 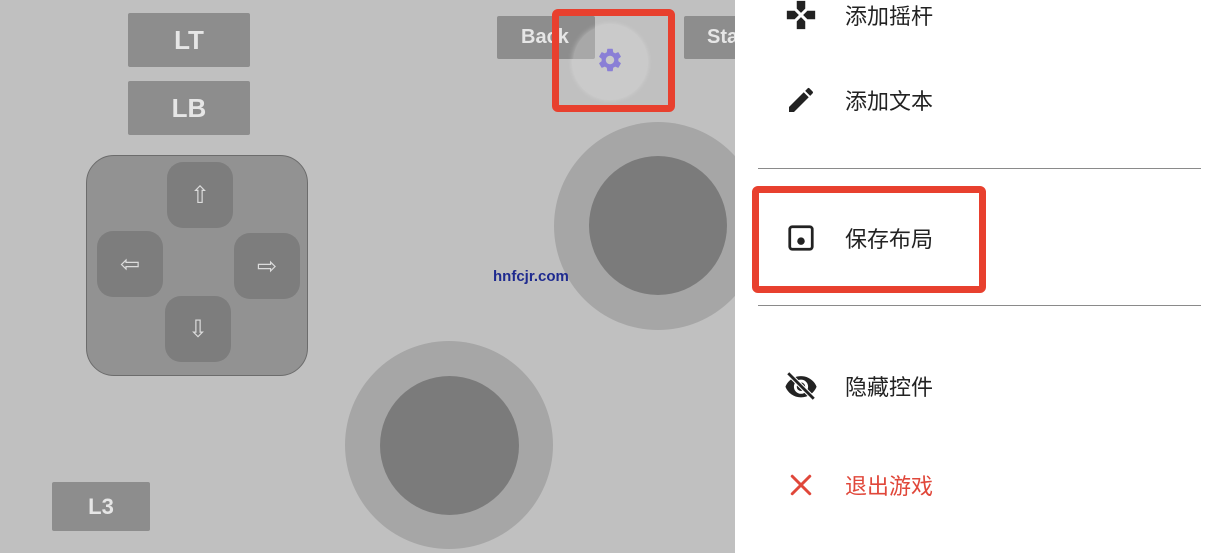 I want to click on start-button: Start, so click(x=709, y=37).